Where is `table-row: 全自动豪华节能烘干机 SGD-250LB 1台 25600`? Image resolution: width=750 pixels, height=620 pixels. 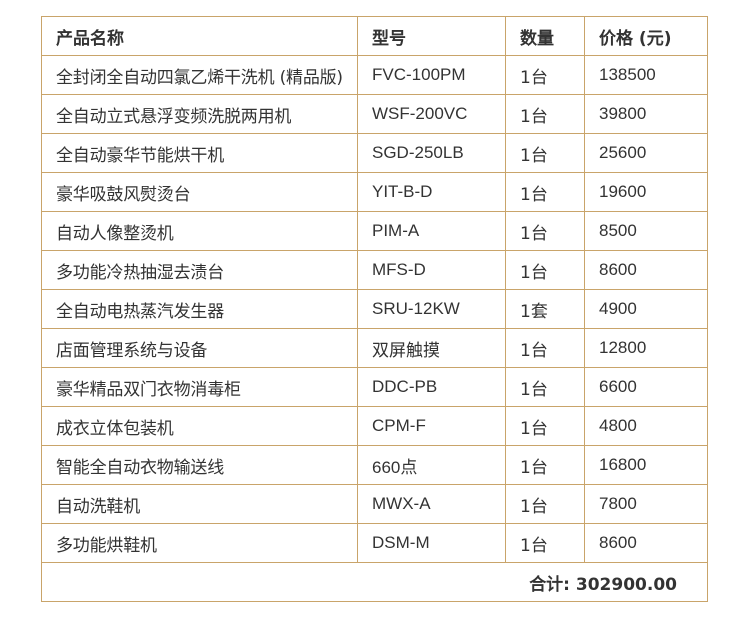
table-row: 全自动豪华节能烘干机 SGD-250LB 1台 25600 is located at coordinates (374, 153).